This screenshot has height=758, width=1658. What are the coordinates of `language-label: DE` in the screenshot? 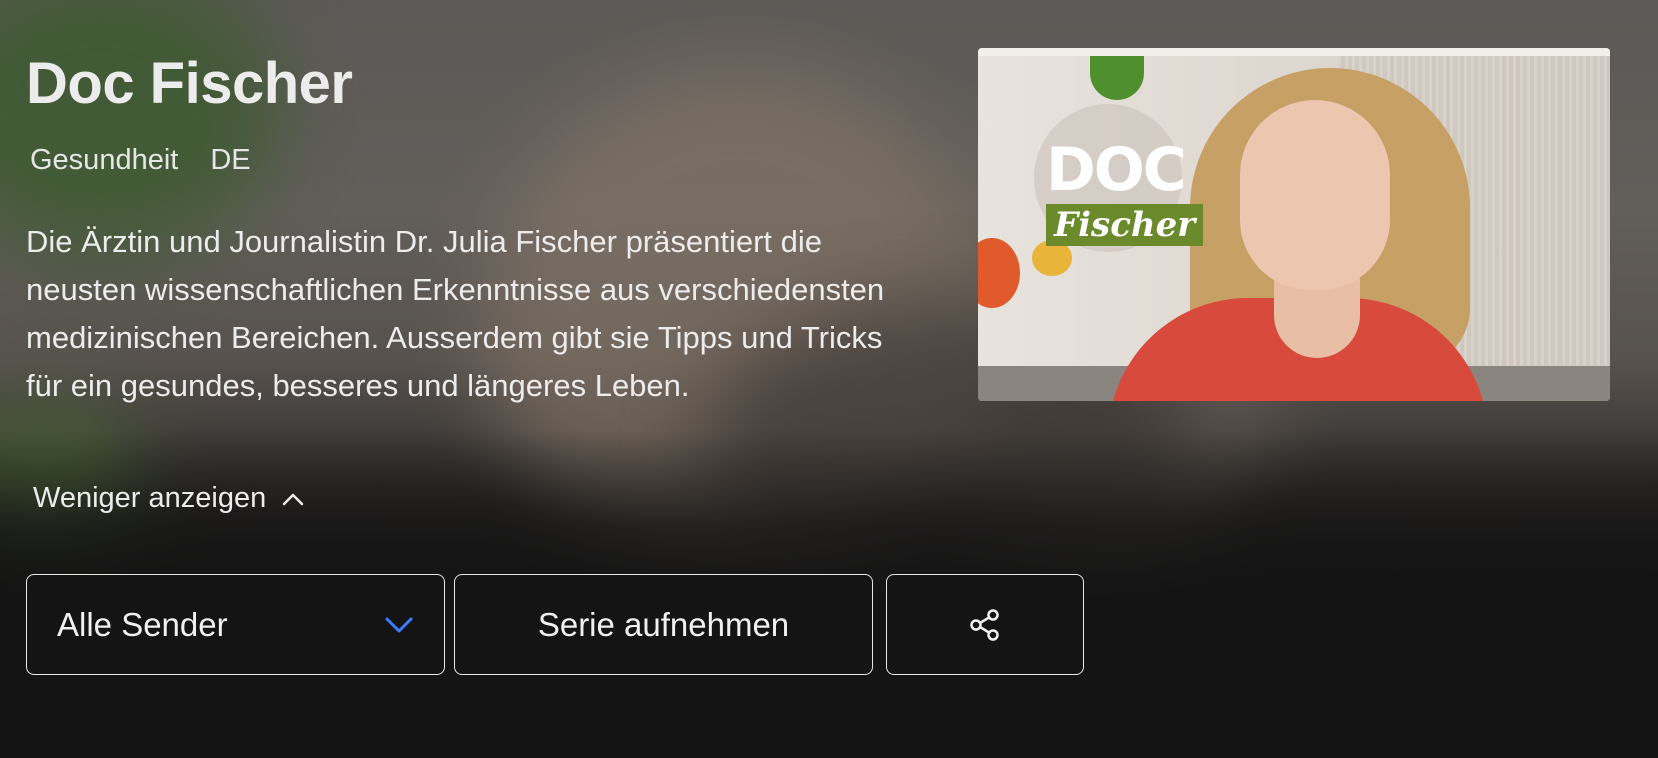 It's located at (230, 160).